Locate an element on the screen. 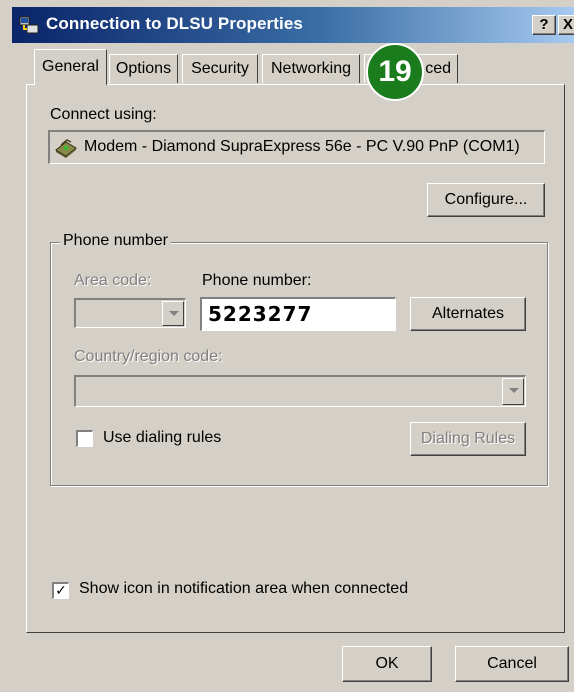  title-bar: Connection to DLSU Properties ? X is located at coordinates (293, 25).